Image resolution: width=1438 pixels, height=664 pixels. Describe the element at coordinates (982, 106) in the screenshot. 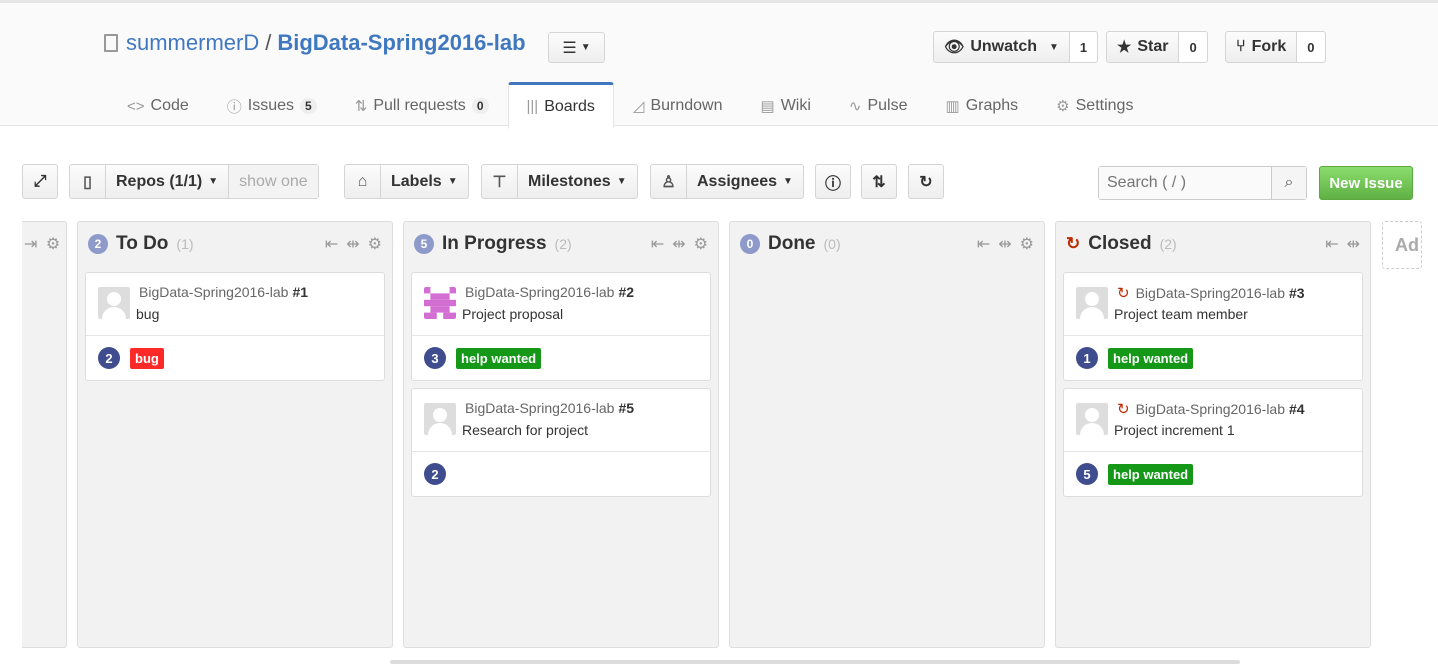

I see `tab-graphs: ▥ Graphs` at that location.